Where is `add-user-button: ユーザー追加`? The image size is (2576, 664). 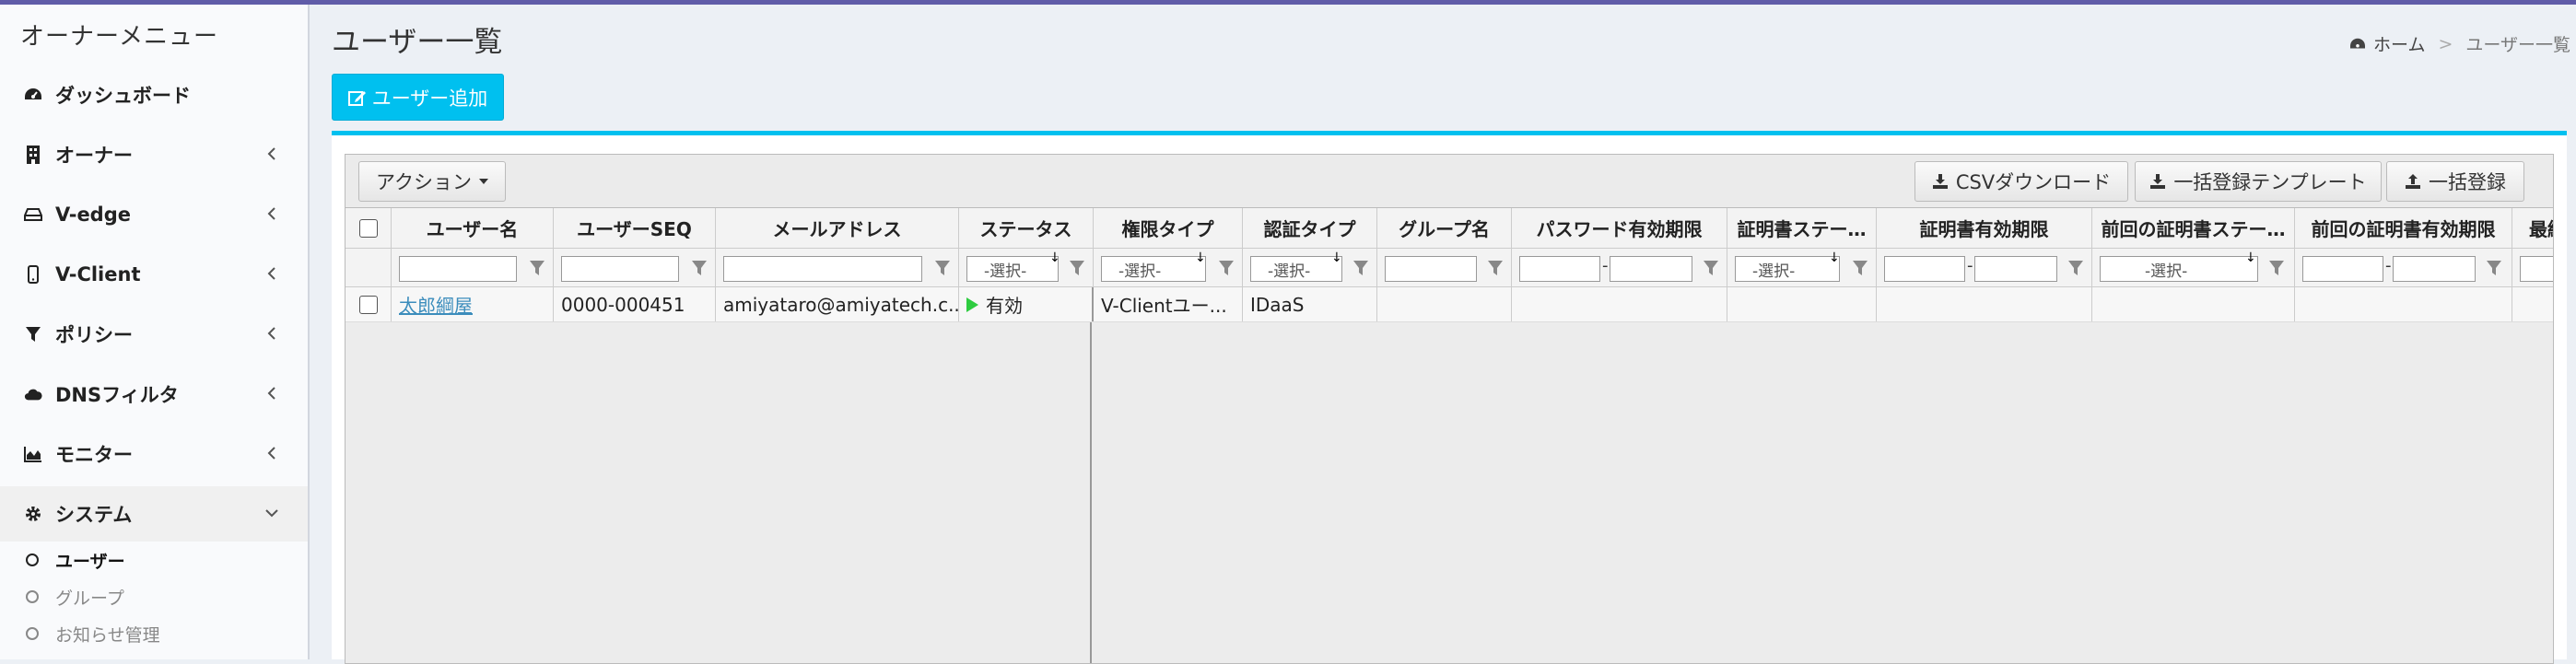
add-user-button: ユーザー追加 is located at coordinates (418, 97).